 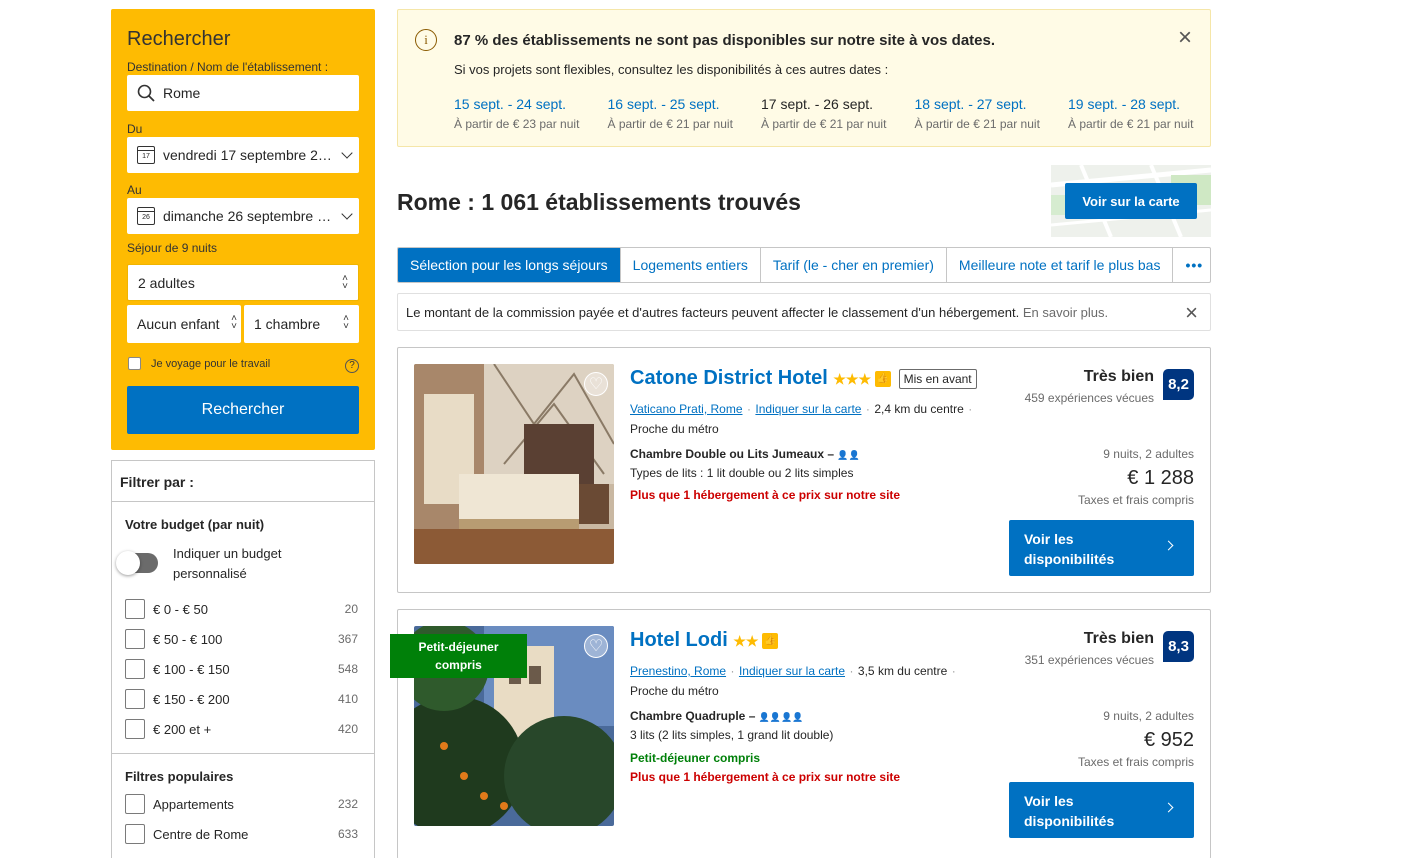 I want to click on budget-toggle, so click(x=137, y=563).